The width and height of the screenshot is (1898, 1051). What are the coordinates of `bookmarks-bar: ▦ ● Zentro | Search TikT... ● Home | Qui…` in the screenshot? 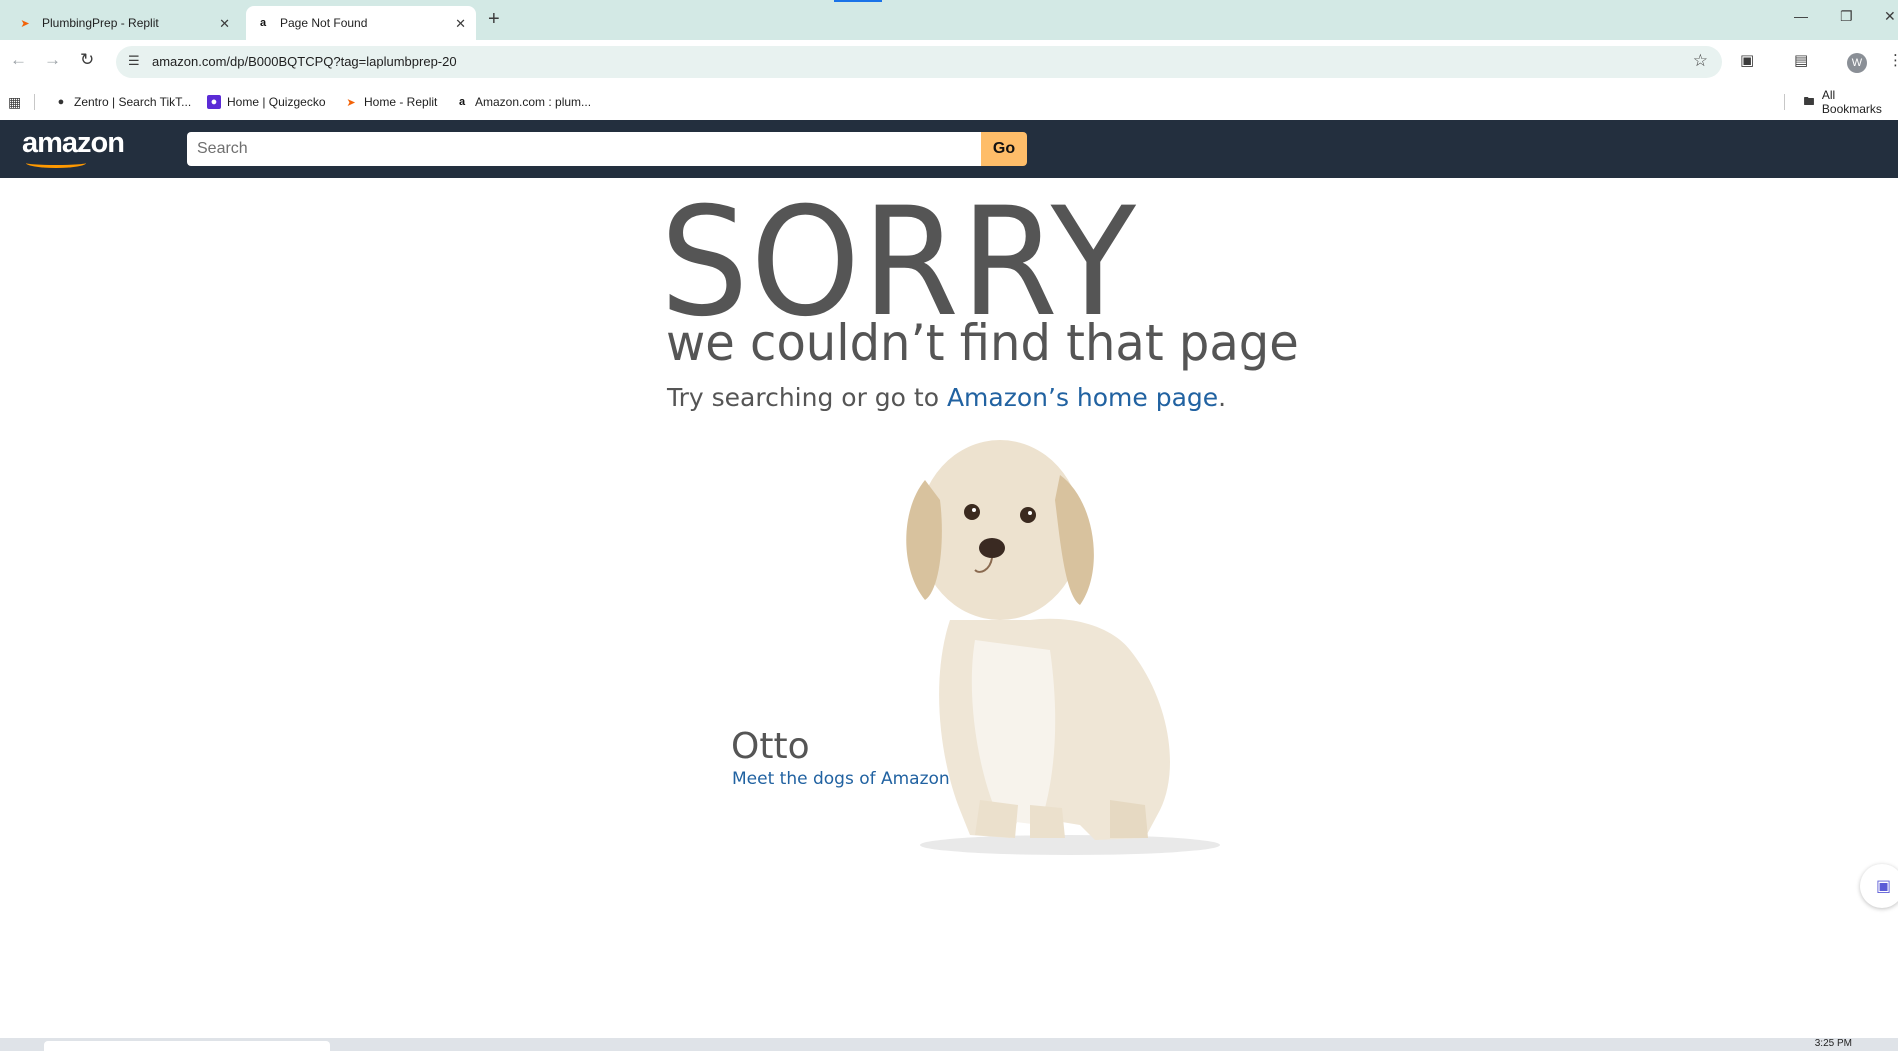 It's located at (949, 102).